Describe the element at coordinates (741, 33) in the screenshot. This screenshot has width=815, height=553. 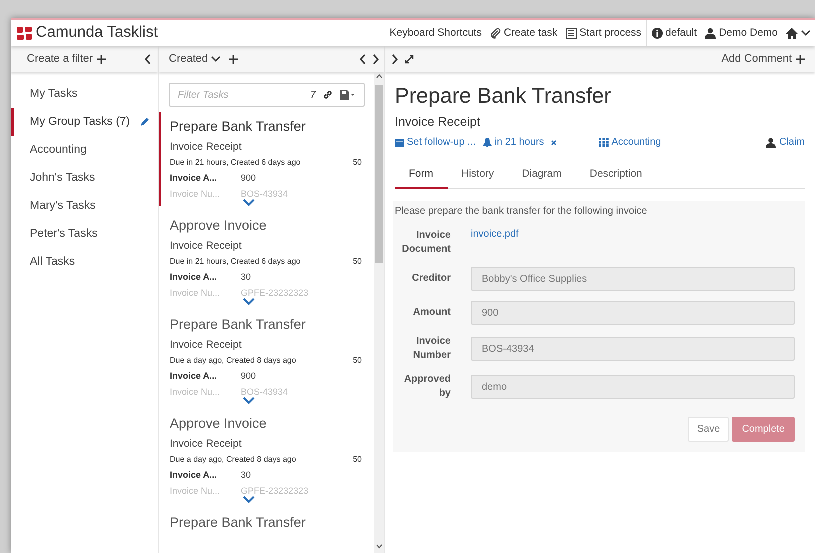
I see `header-link: Demo Demo` at that location.